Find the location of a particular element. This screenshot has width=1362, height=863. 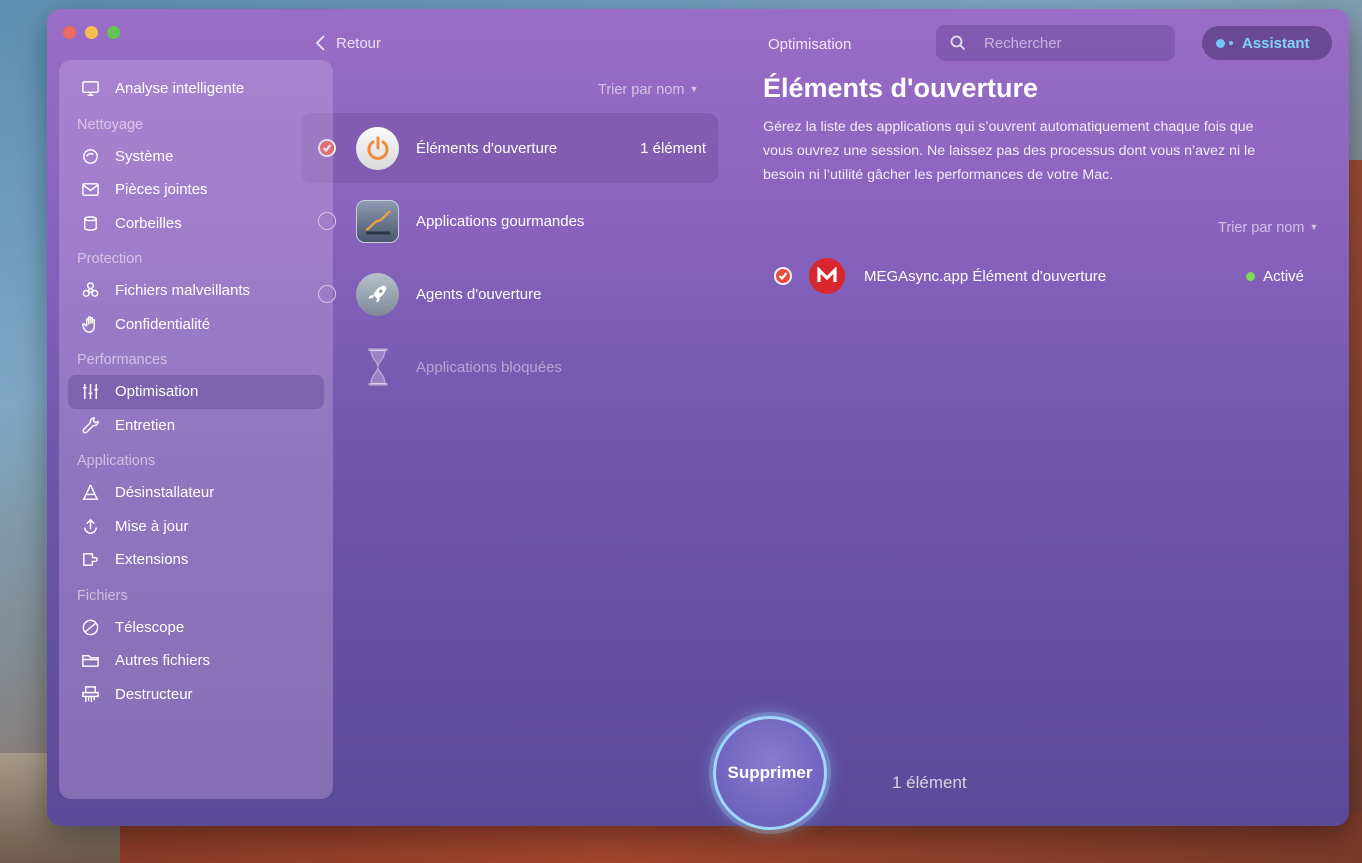

sidebar-item-malware: Fichiers malveillants is located at coordinates (196, 291).